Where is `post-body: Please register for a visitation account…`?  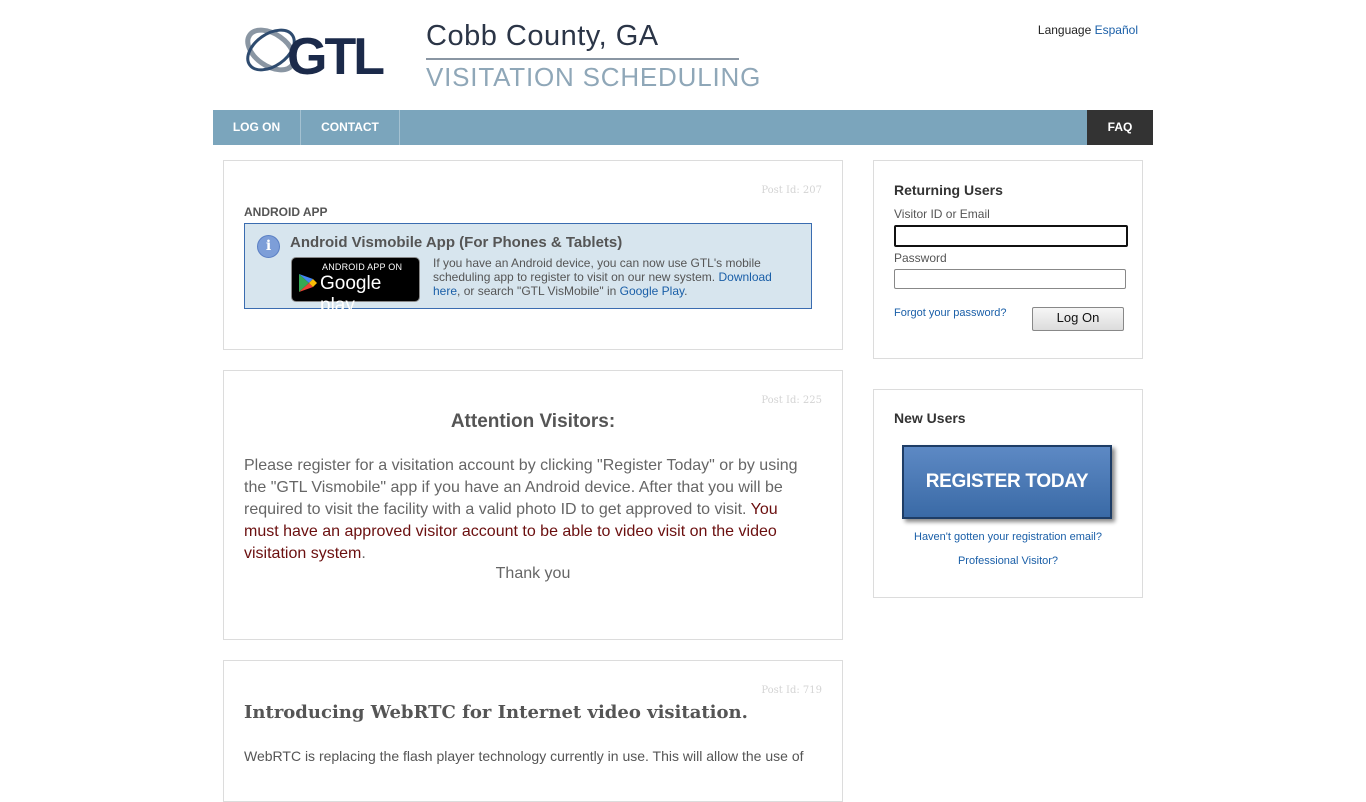
post-body: Please register for a visitation account… is located at coordinates (529, 510).